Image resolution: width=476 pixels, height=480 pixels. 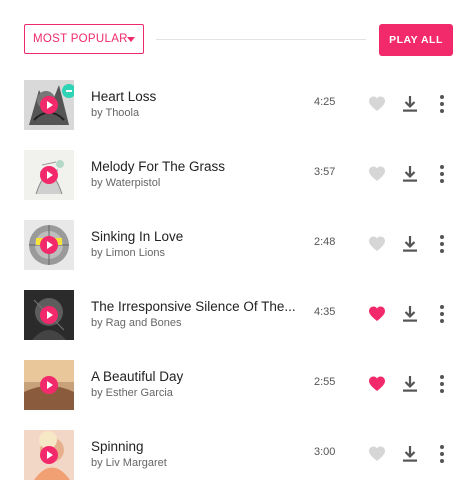 I want to click on play-all-button: PLAY ALL, so click(x=416, y=40).